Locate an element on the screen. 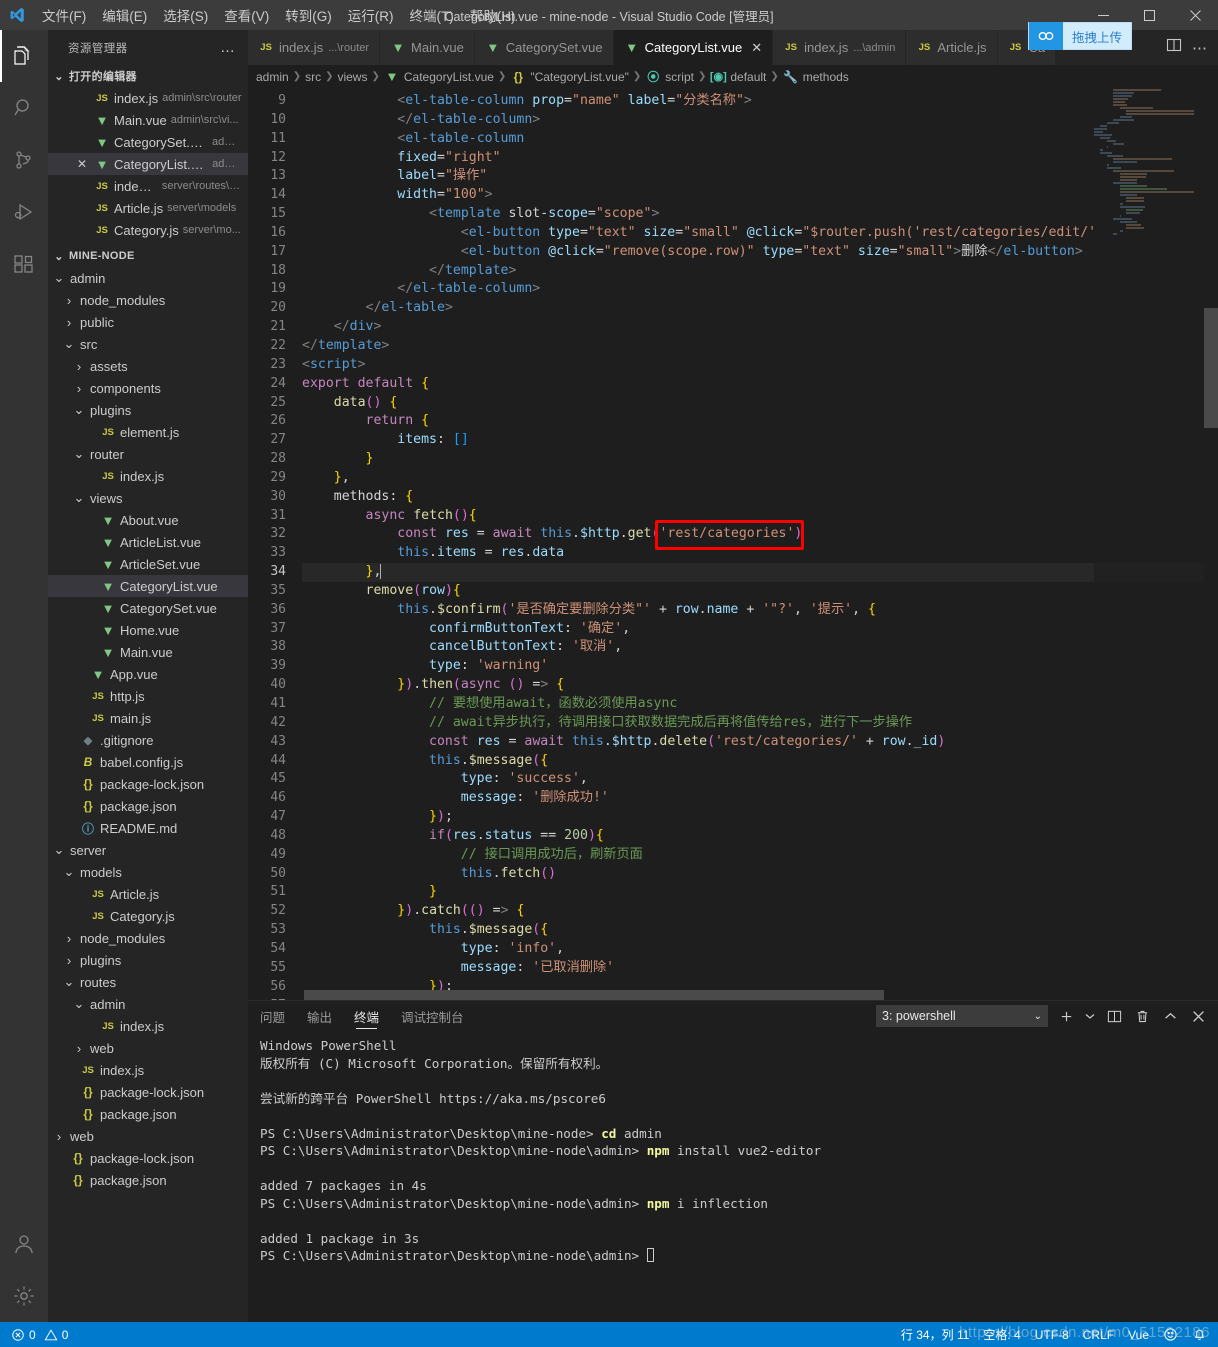 Image resolution: width=1218 pixels, height=1347 pixels. run-and-debug-icon is located at coordinates (24, 212).